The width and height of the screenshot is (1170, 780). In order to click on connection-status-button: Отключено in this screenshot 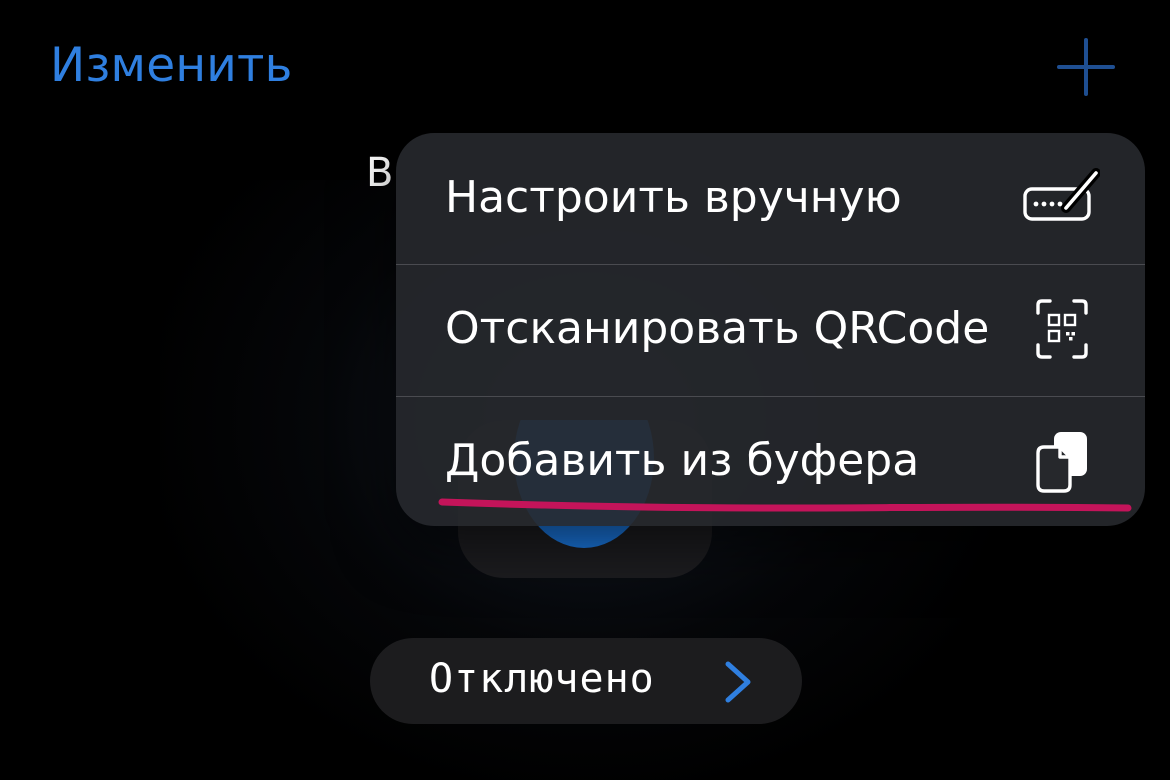, I will do `click(586, 681)`.